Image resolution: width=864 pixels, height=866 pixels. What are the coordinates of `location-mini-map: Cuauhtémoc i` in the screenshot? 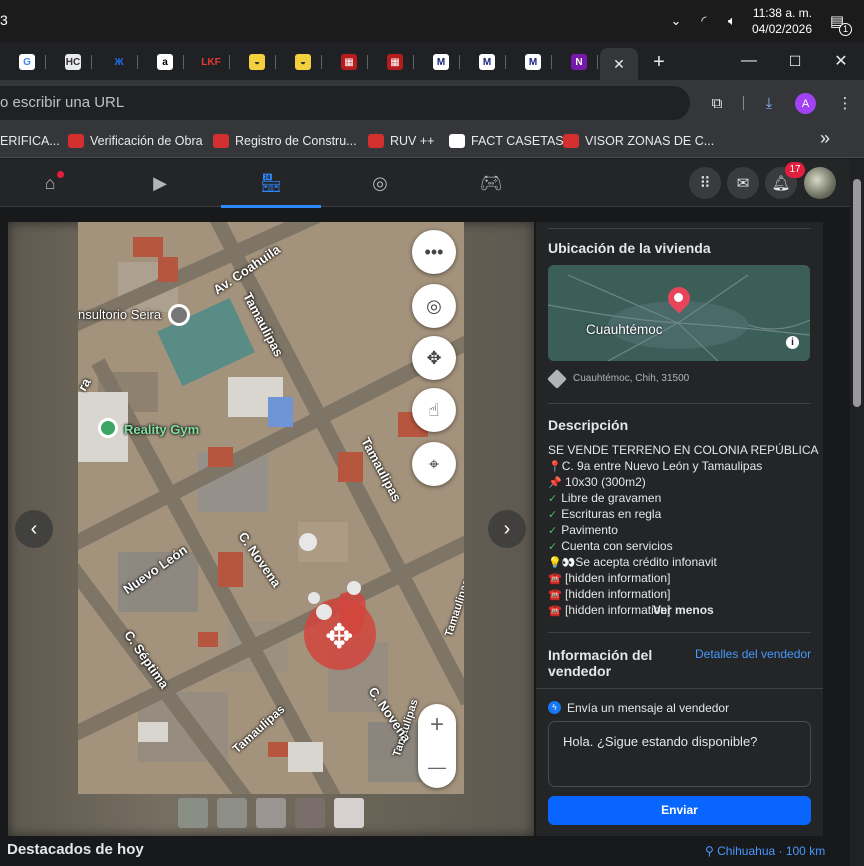 It's located at (679, 313).